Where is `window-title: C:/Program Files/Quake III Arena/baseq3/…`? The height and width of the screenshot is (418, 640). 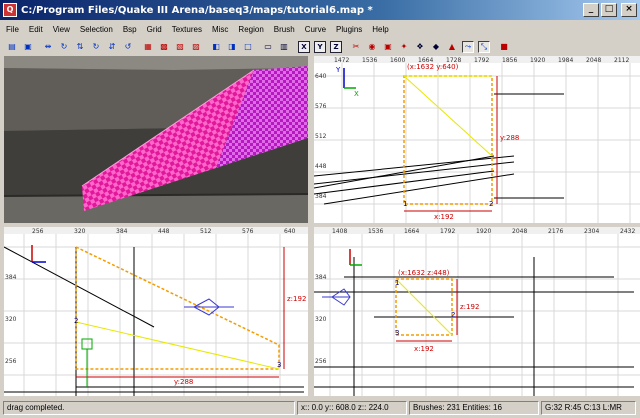
window-title: C:/Program Files/Quake III Arena/baseq3/… is located at coordinates (197, 10).